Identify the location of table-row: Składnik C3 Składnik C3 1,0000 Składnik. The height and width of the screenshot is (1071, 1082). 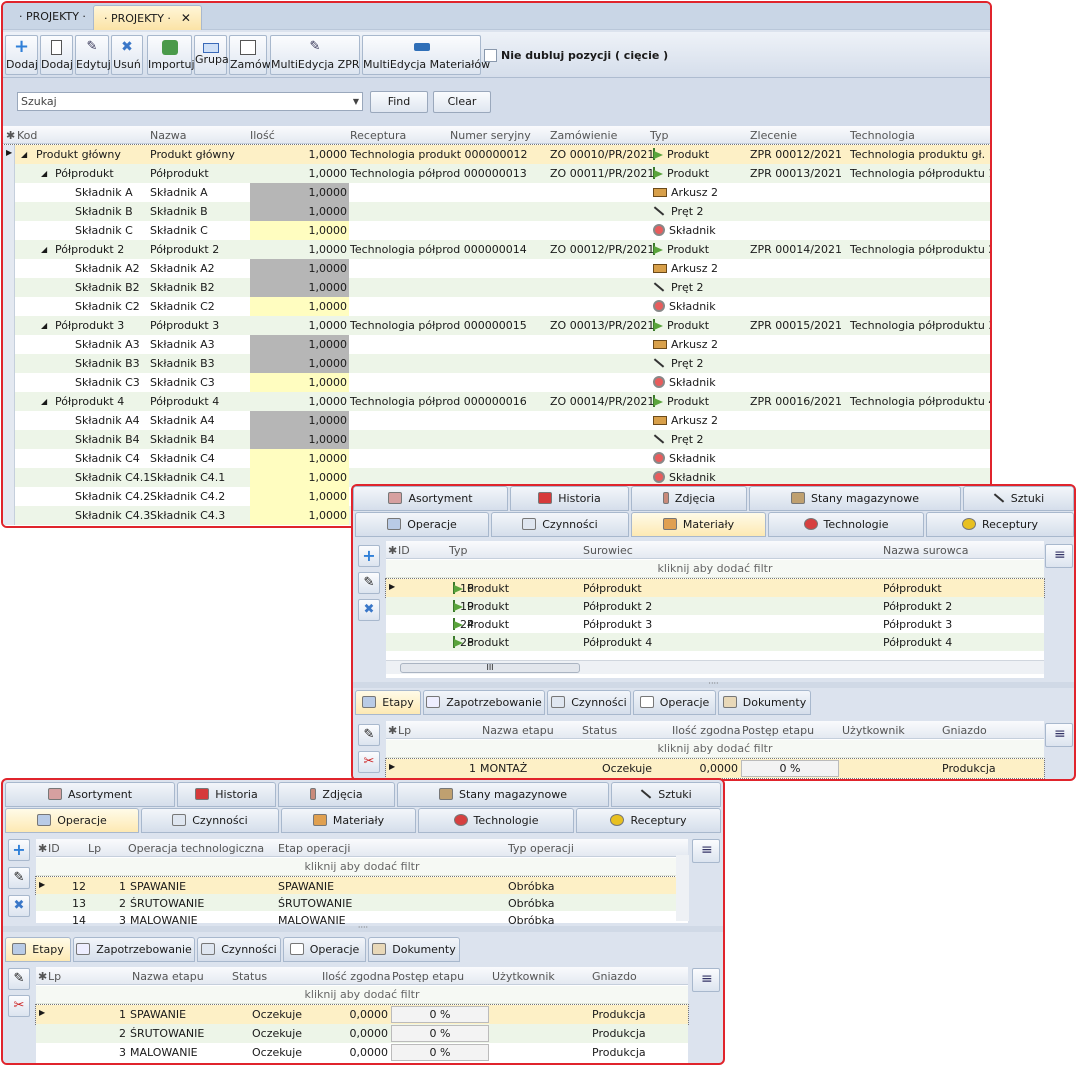
(496, 382).